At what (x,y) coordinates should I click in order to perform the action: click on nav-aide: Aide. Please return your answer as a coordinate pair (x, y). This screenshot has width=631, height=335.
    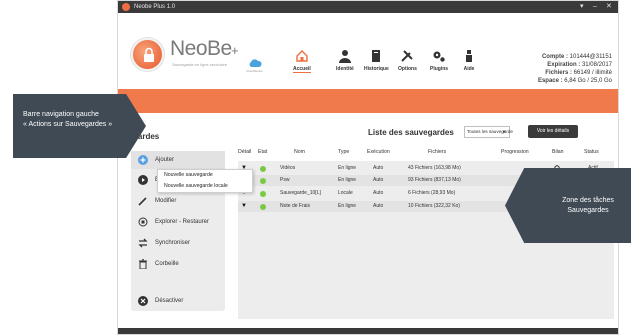
    Looking at the image, I should click on (469, 60).